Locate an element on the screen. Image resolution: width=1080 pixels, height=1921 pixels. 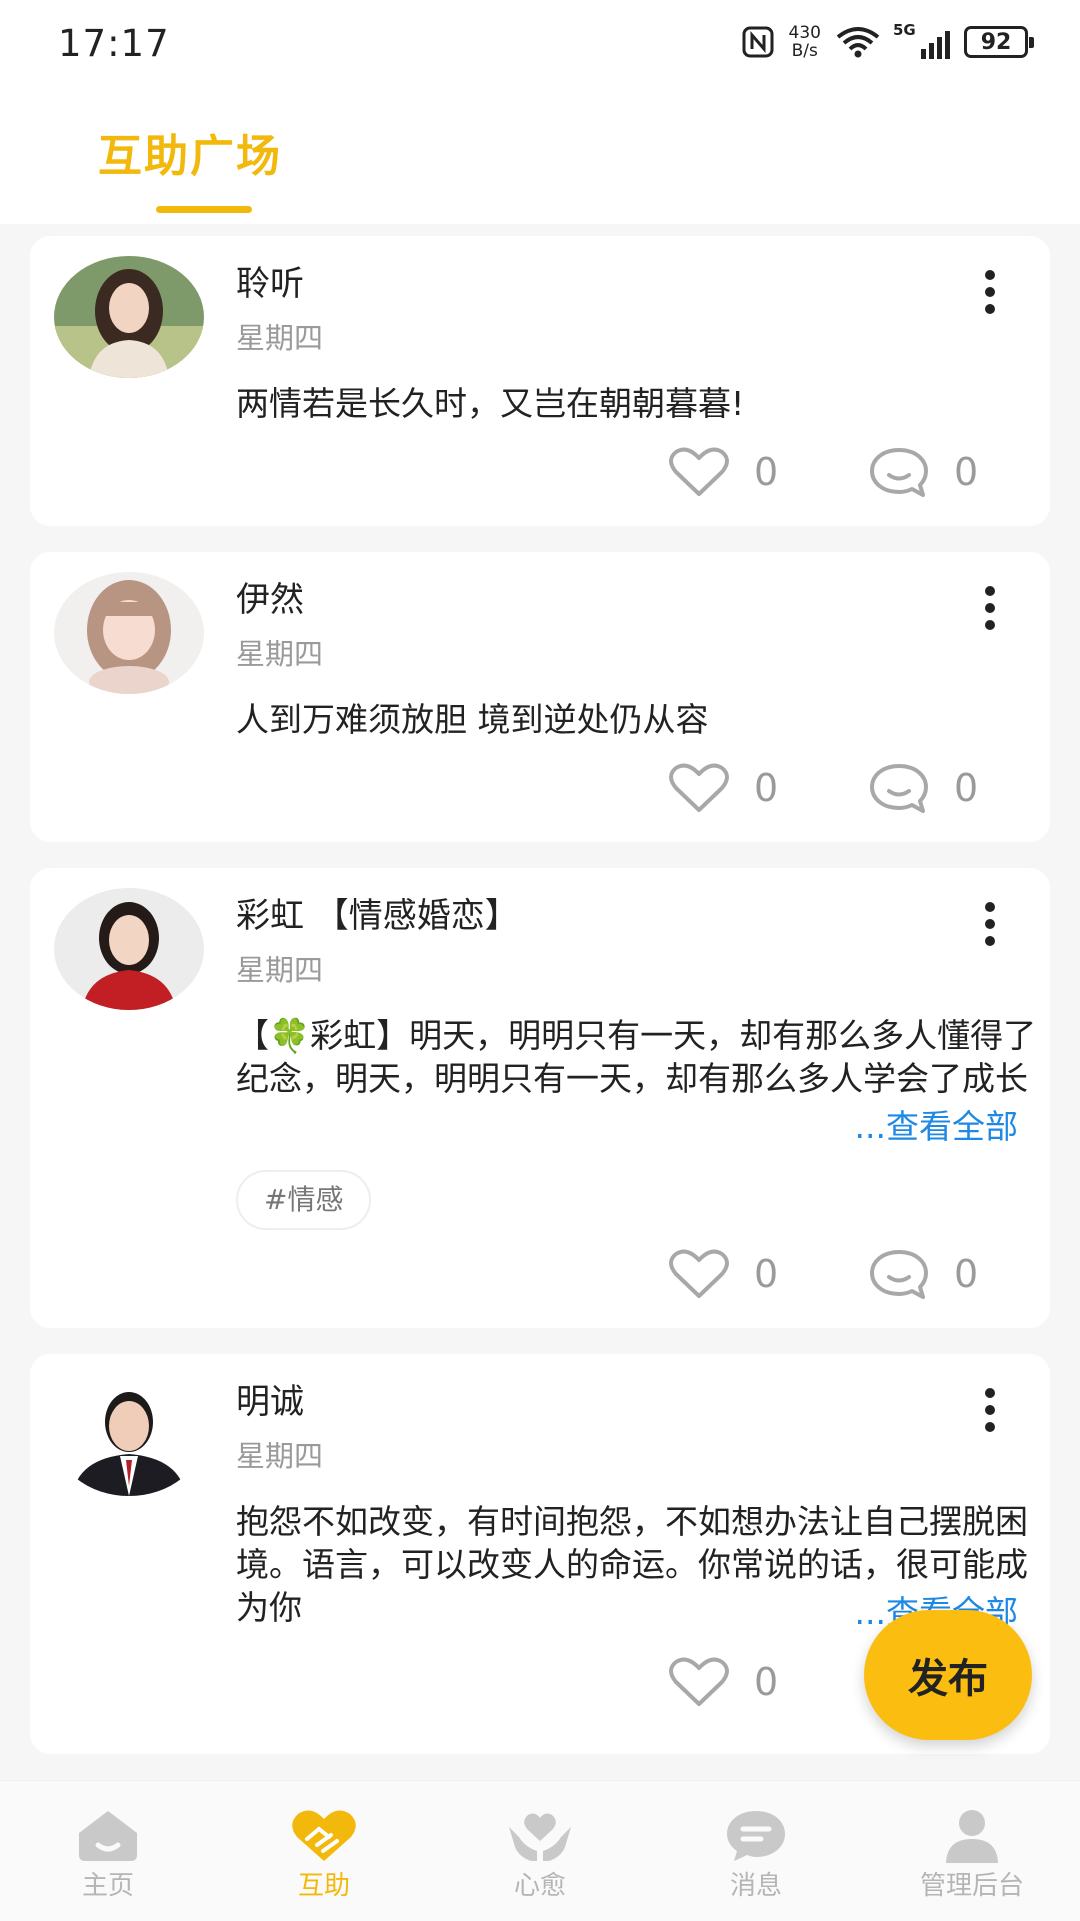
nav-item-admin: 管理后台 is located at coordinates (972, 1851).